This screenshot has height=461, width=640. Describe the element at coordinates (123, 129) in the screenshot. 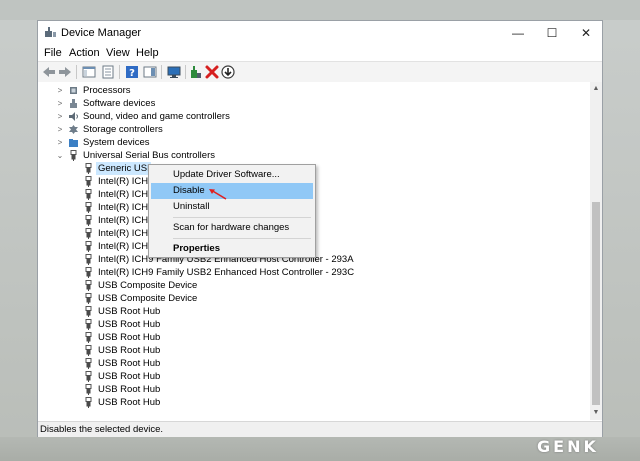

I see `tree-item-label: Storage controllers` at that location.